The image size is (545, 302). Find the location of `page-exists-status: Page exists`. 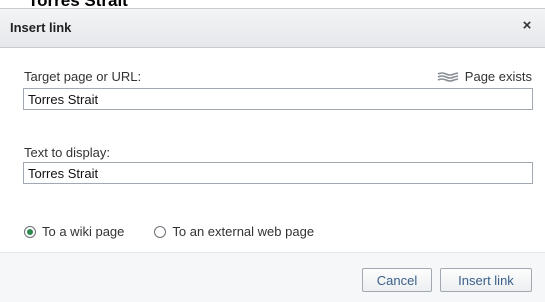

page-exists-status: Page exists is located at coordinates (484, 76).